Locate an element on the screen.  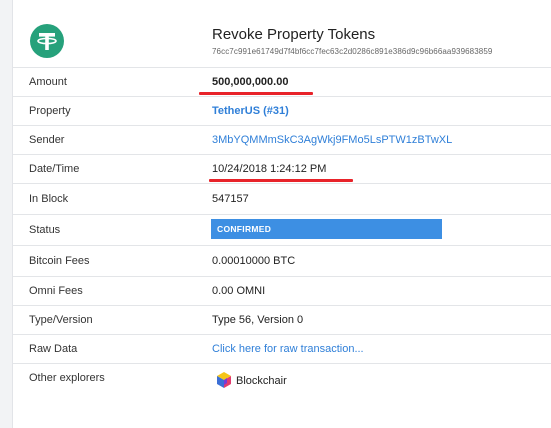
sender-label: Sender is located at coordinates (47, 140).